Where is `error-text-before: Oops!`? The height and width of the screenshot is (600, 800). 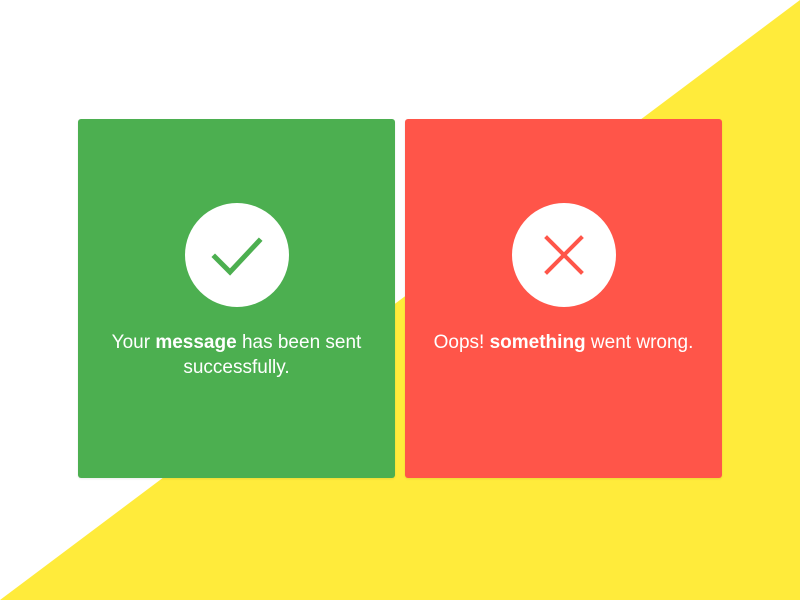
error-text-before: Oops! is located at coordinates (461, 342).